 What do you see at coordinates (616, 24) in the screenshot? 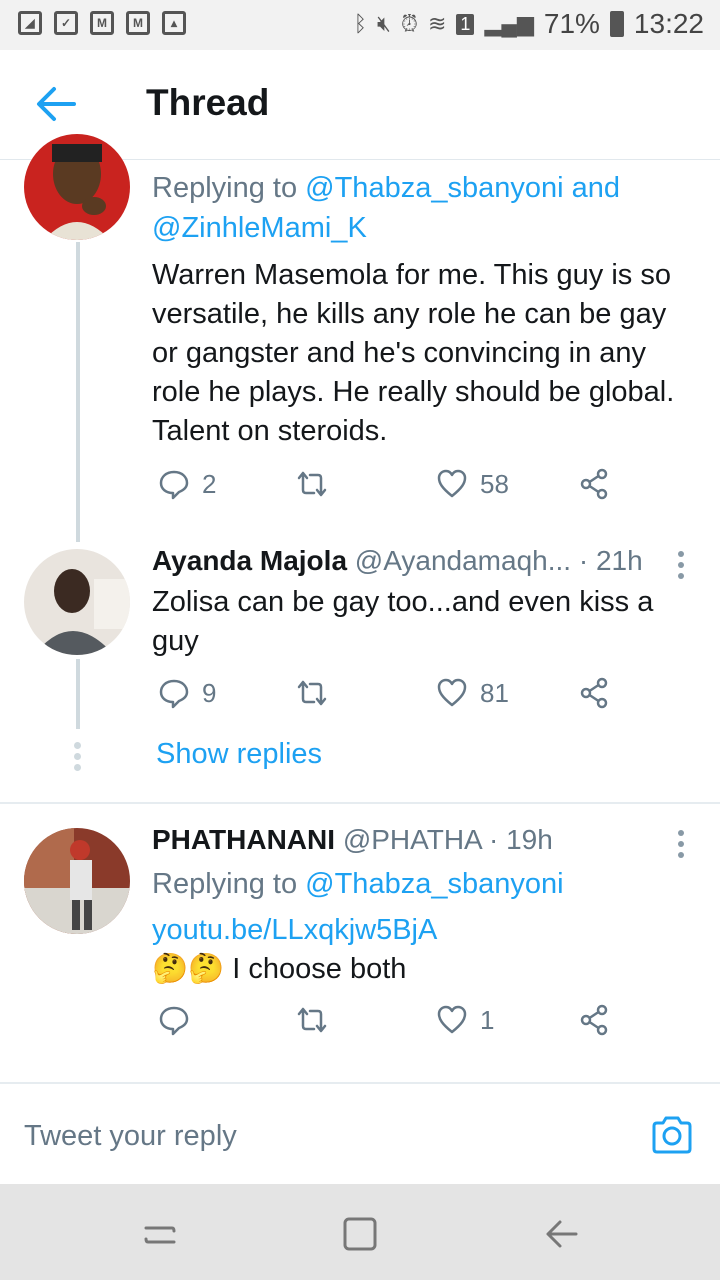
I see `battery-icon` at bounding box center [616, 24].